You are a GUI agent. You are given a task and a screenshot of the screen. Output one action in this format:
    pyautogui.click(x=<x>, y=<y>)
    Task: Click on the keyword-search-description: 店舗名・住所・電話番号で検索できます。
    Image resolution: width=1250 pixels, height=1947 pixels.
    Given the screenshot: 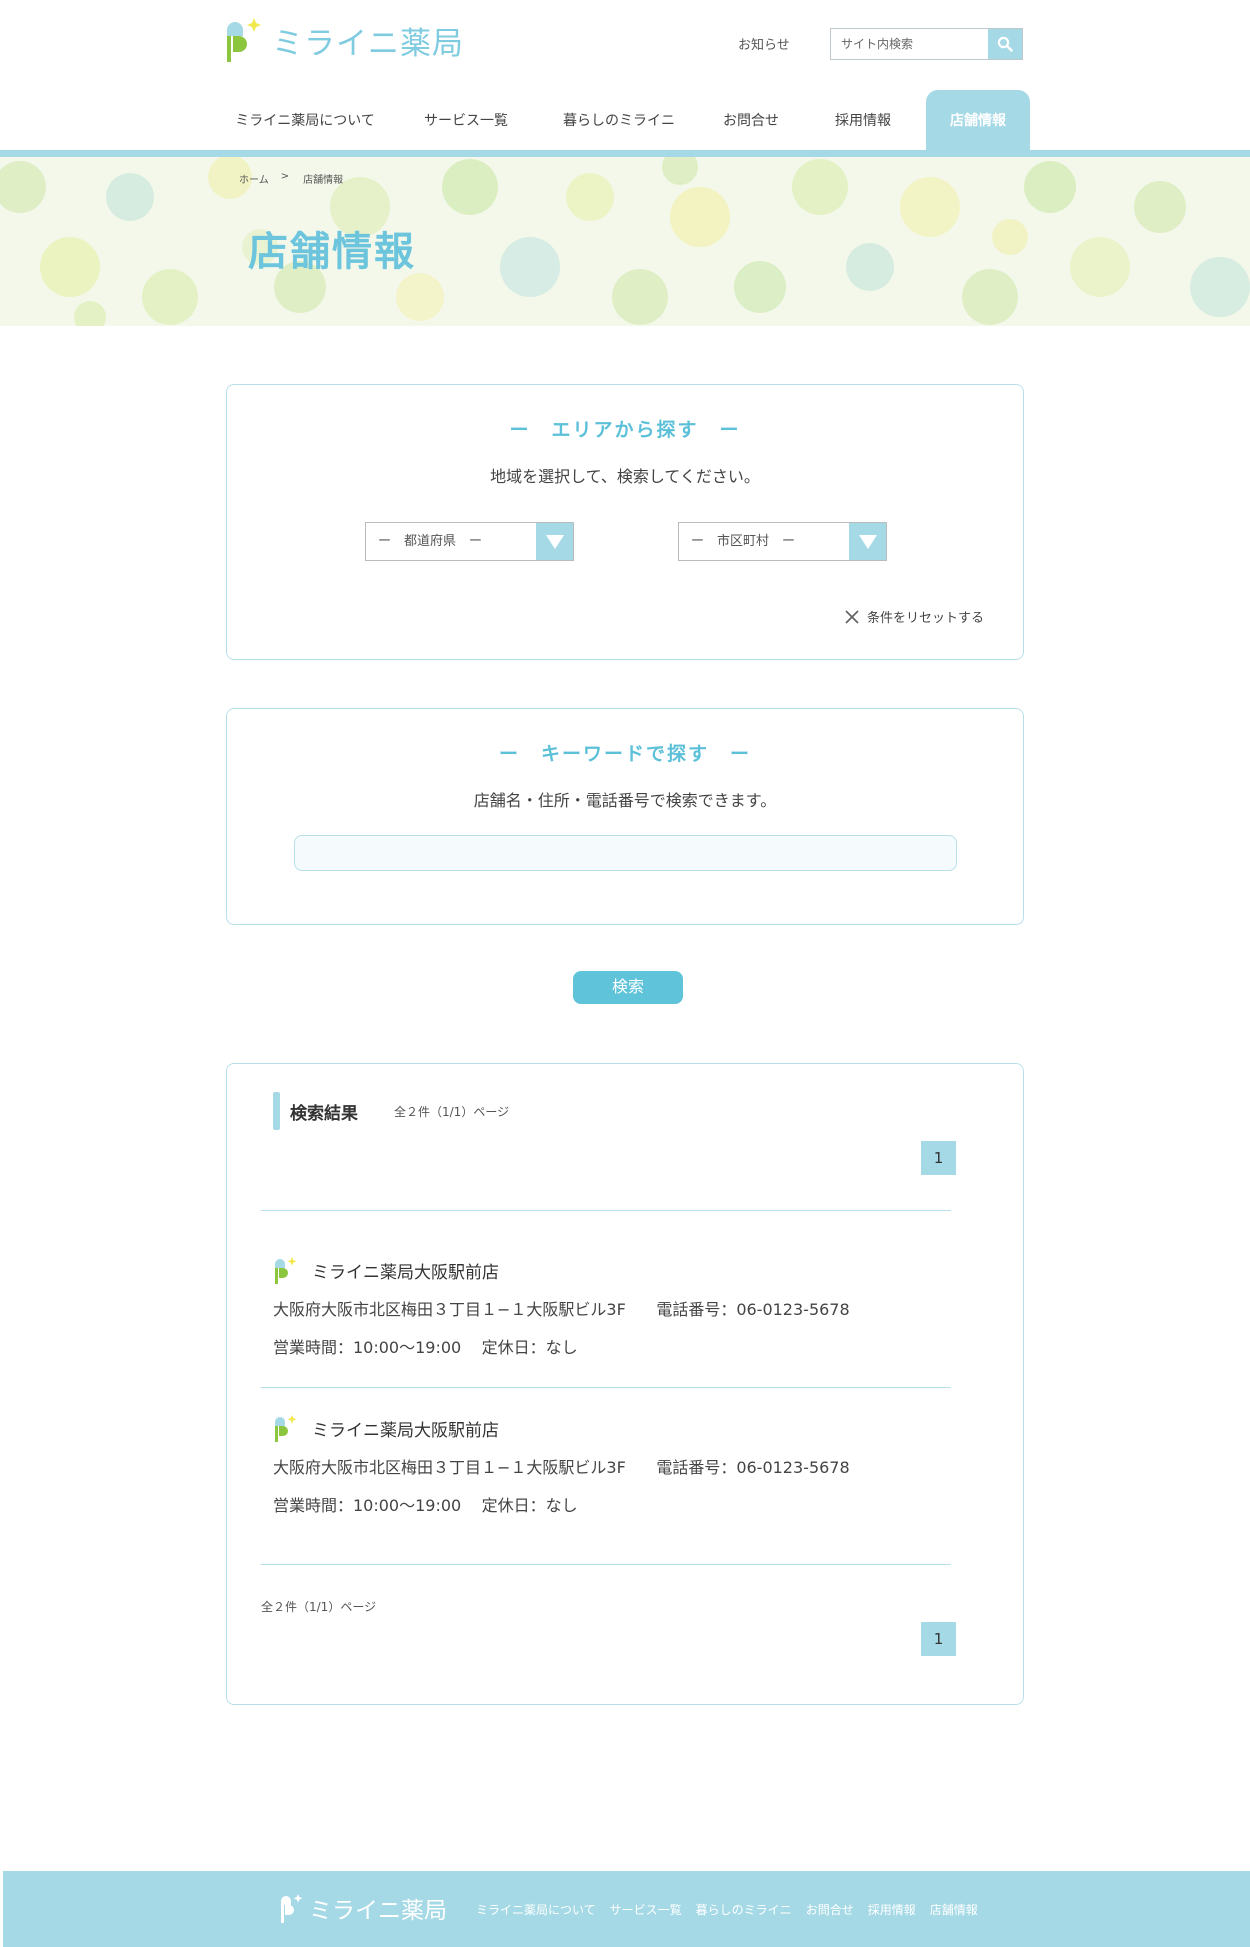 What is the action you would take?
    pyautogui.click(x=625, y=800)
    